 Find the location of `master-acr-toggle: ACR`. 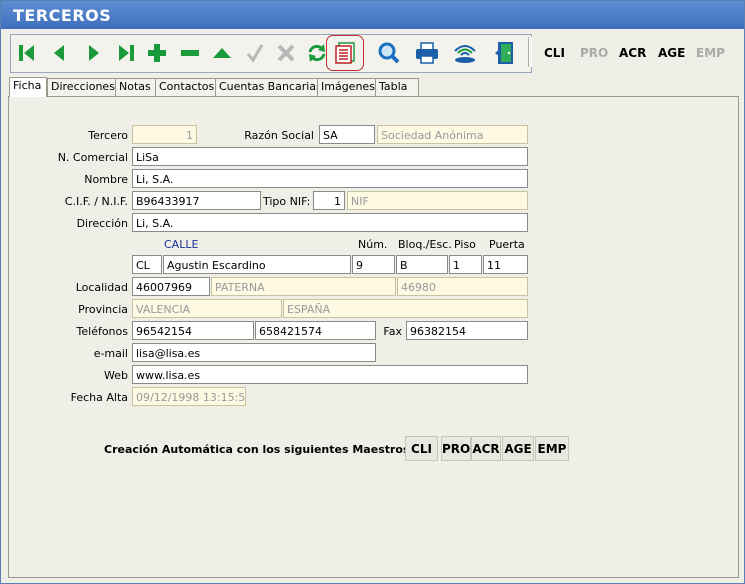

master-acr-toggle: ACR is located at coordinates (632, 53).